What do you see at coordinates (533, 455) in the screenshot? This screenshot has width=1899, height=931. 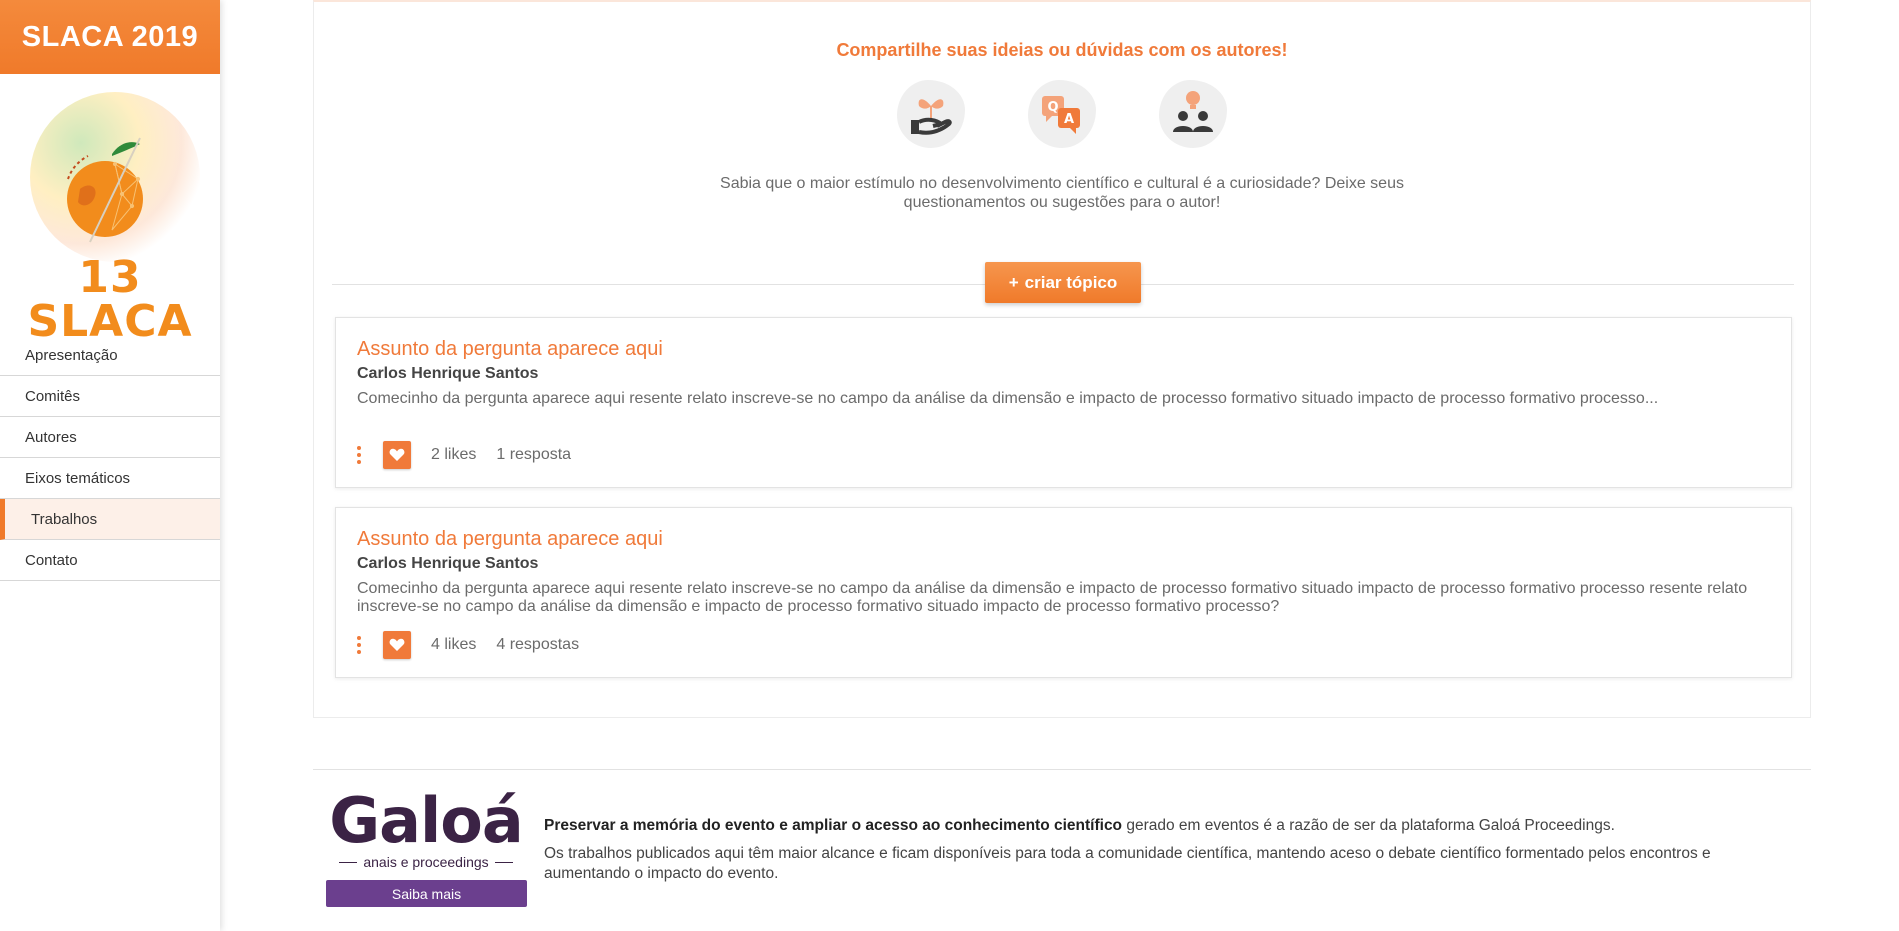 I see `replies-count: 1 resposta` at bounding box center [533, 455].